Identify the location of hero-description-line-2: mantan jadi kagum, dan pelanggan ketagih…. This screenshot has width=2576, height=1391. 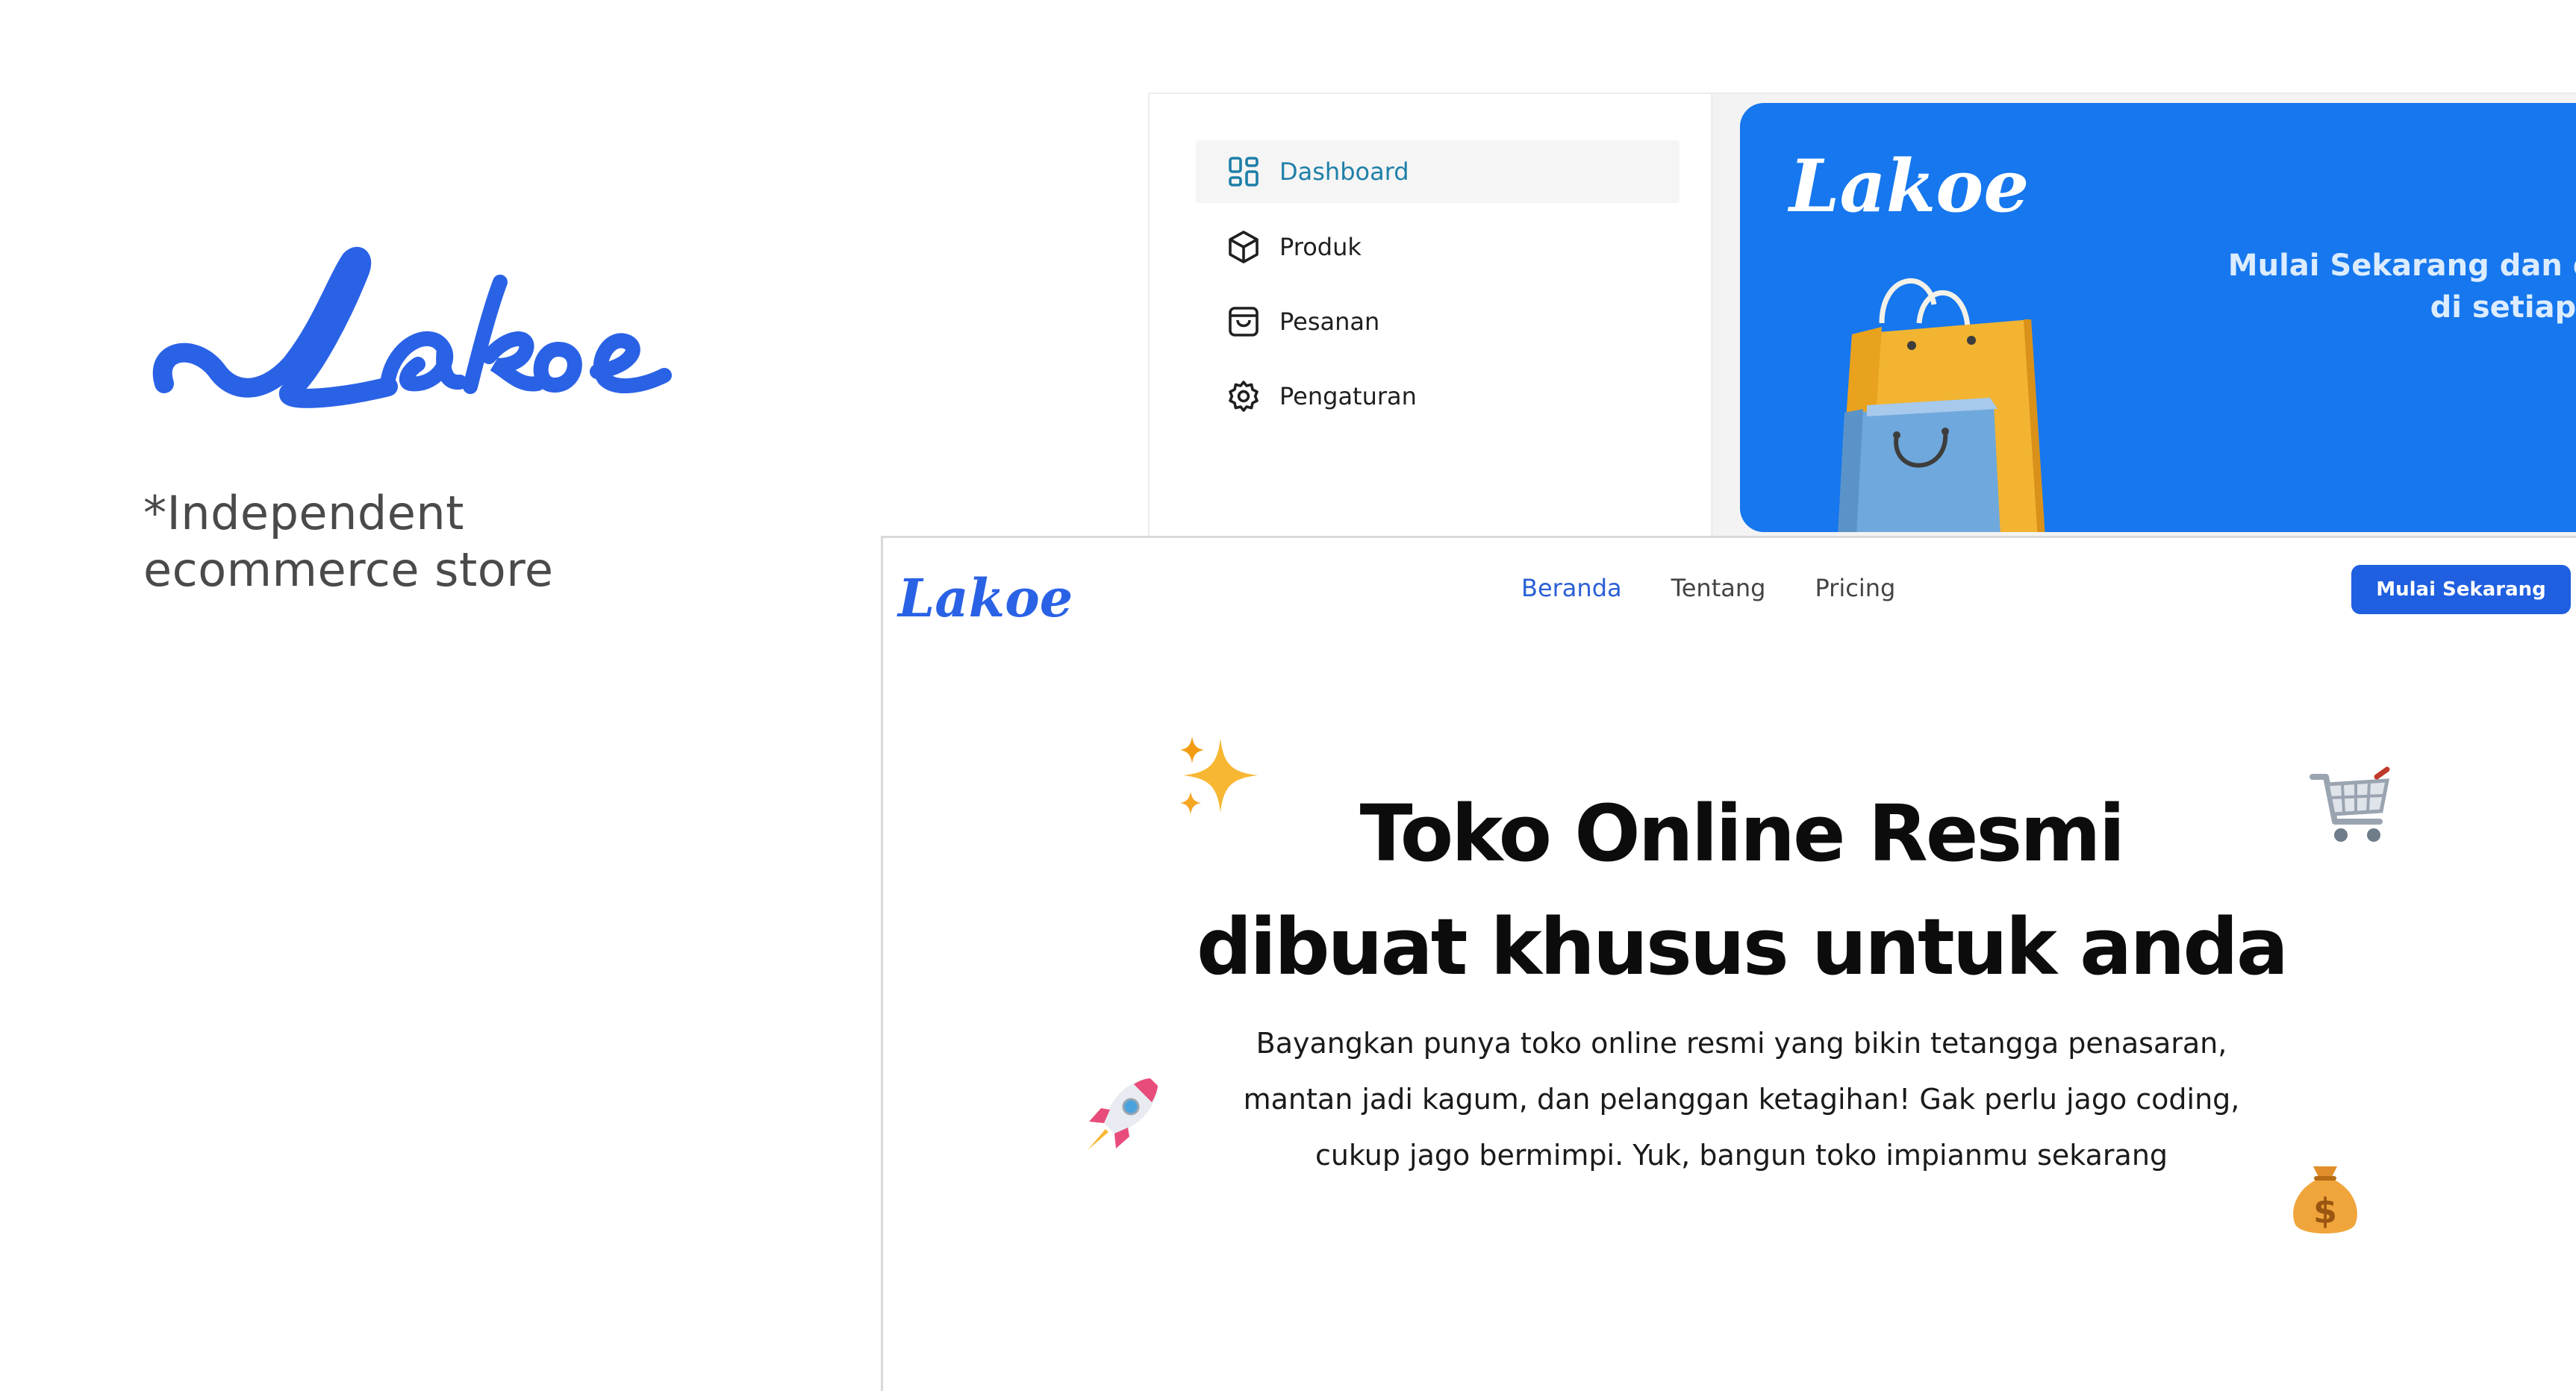
(1741, 1099).